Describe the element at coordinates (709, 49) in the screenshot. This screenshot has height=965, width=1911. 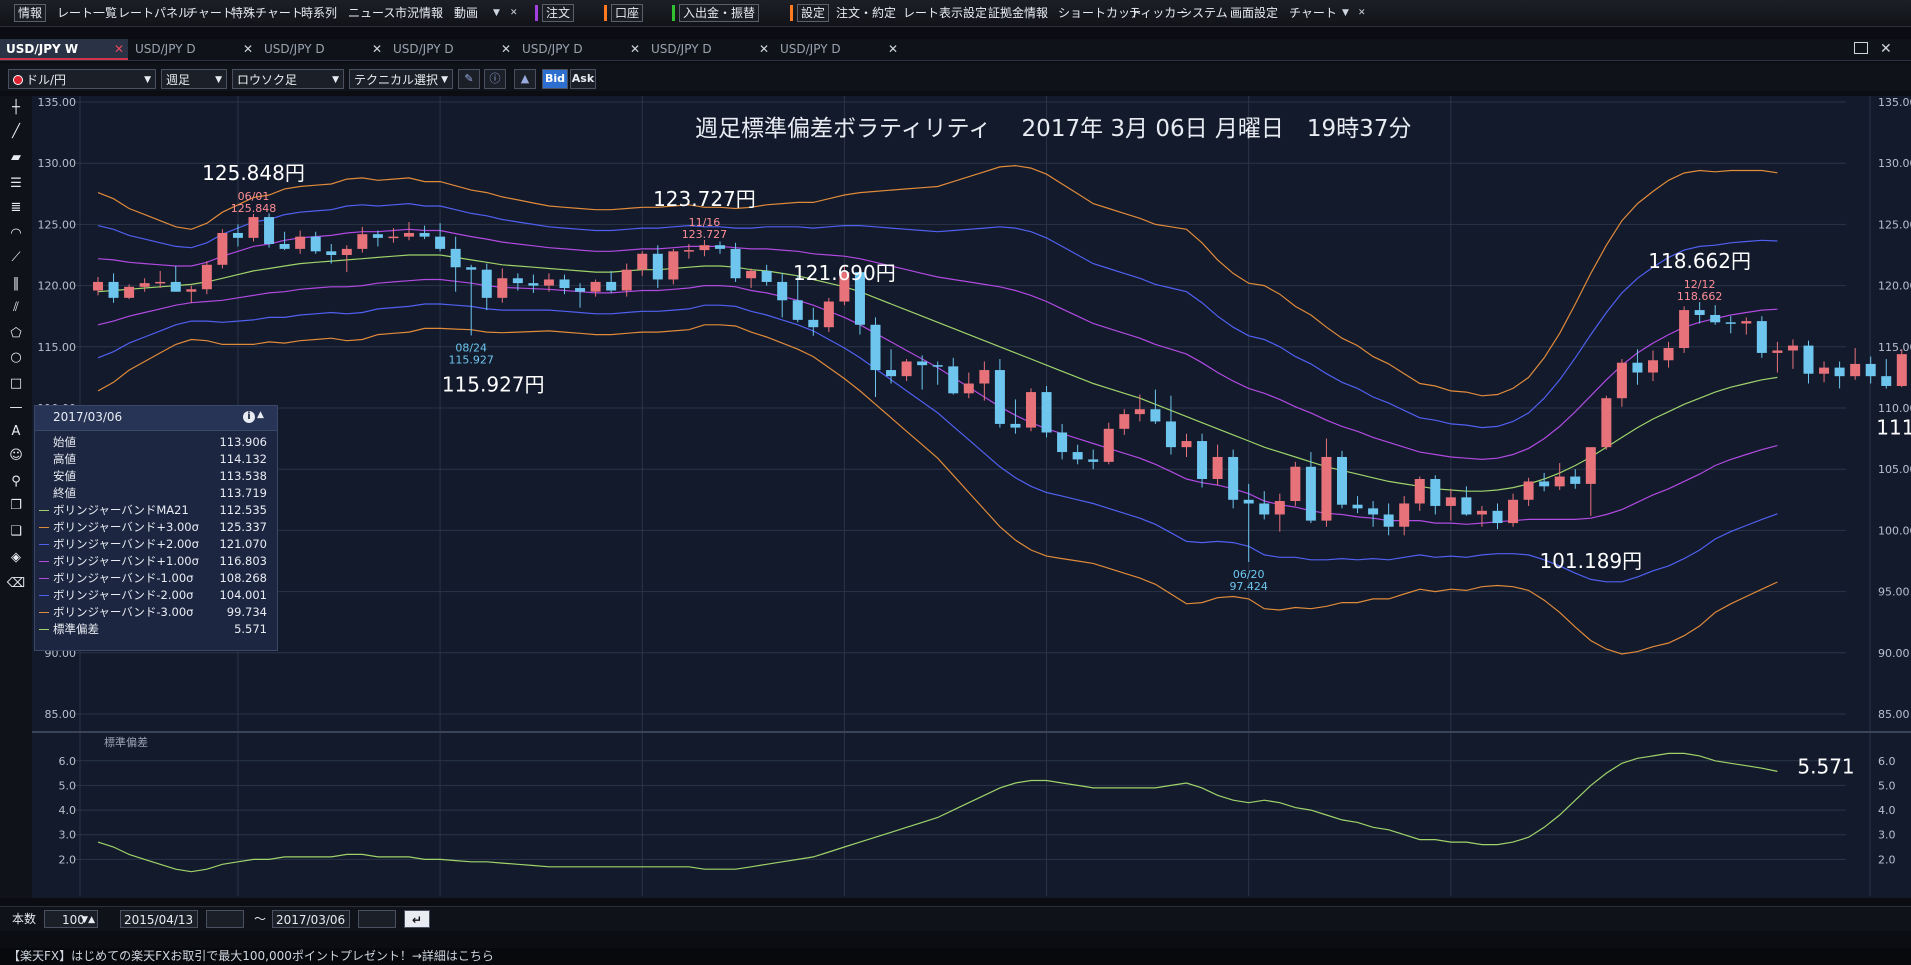
I see `tab-5: USD/JPY D ✕` at that location.